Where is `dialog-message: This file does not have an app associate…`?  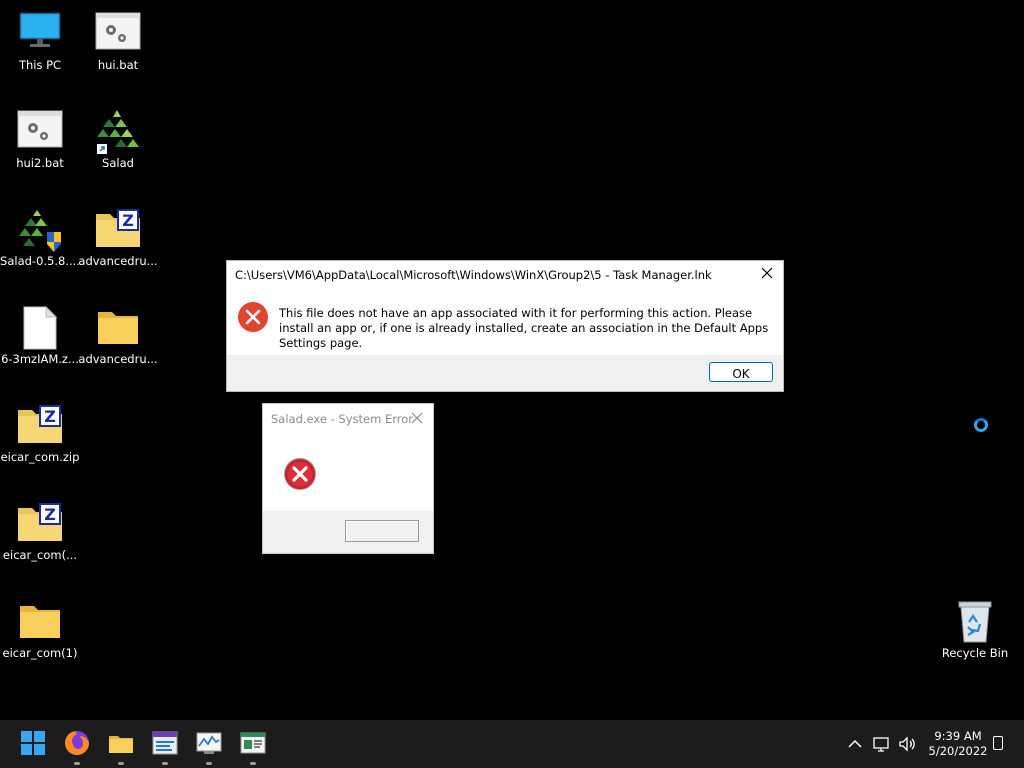 dialog-message: This file does not have an app associate… is located at coordinates (524, 328).